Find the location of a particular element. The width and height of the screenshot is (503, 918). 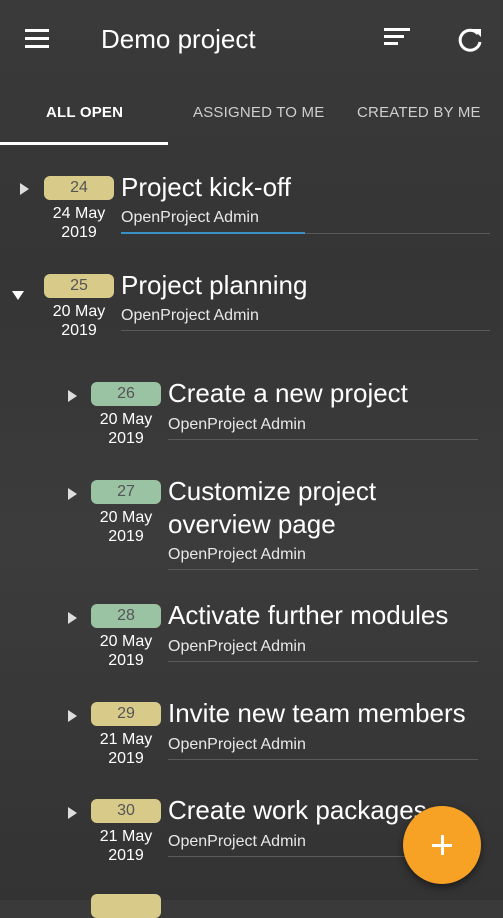

tab-created-by-me: CREATED BY ME is located at coordinates (419, 112).